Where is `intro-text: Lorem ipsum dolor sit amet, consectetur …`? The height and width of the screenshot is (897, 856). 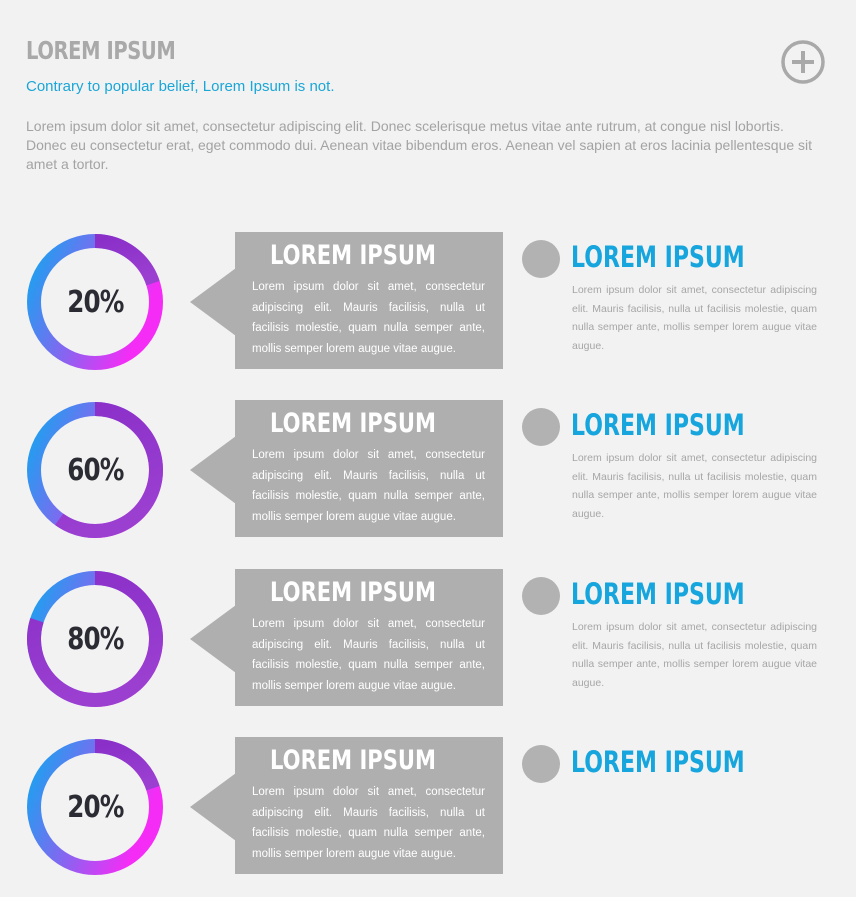 intro-text: Lorem ipsum dolor sit amet, consectetur … is located at coordinates (419, 145).